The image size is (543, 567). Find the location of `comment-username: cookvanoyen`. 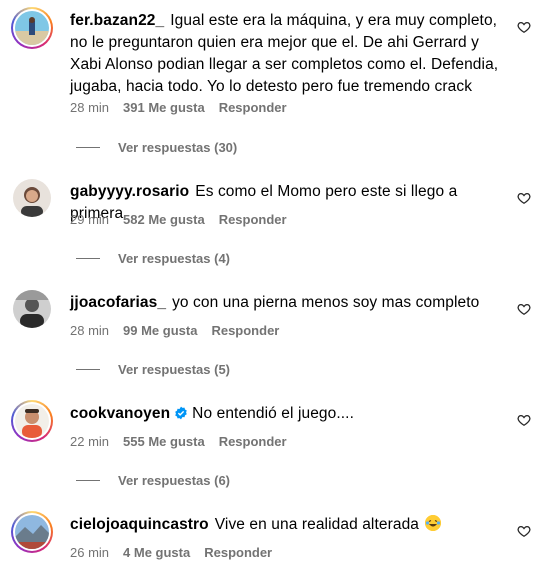

comment-username: cookvanoyen is located at coordinates (120, 413).